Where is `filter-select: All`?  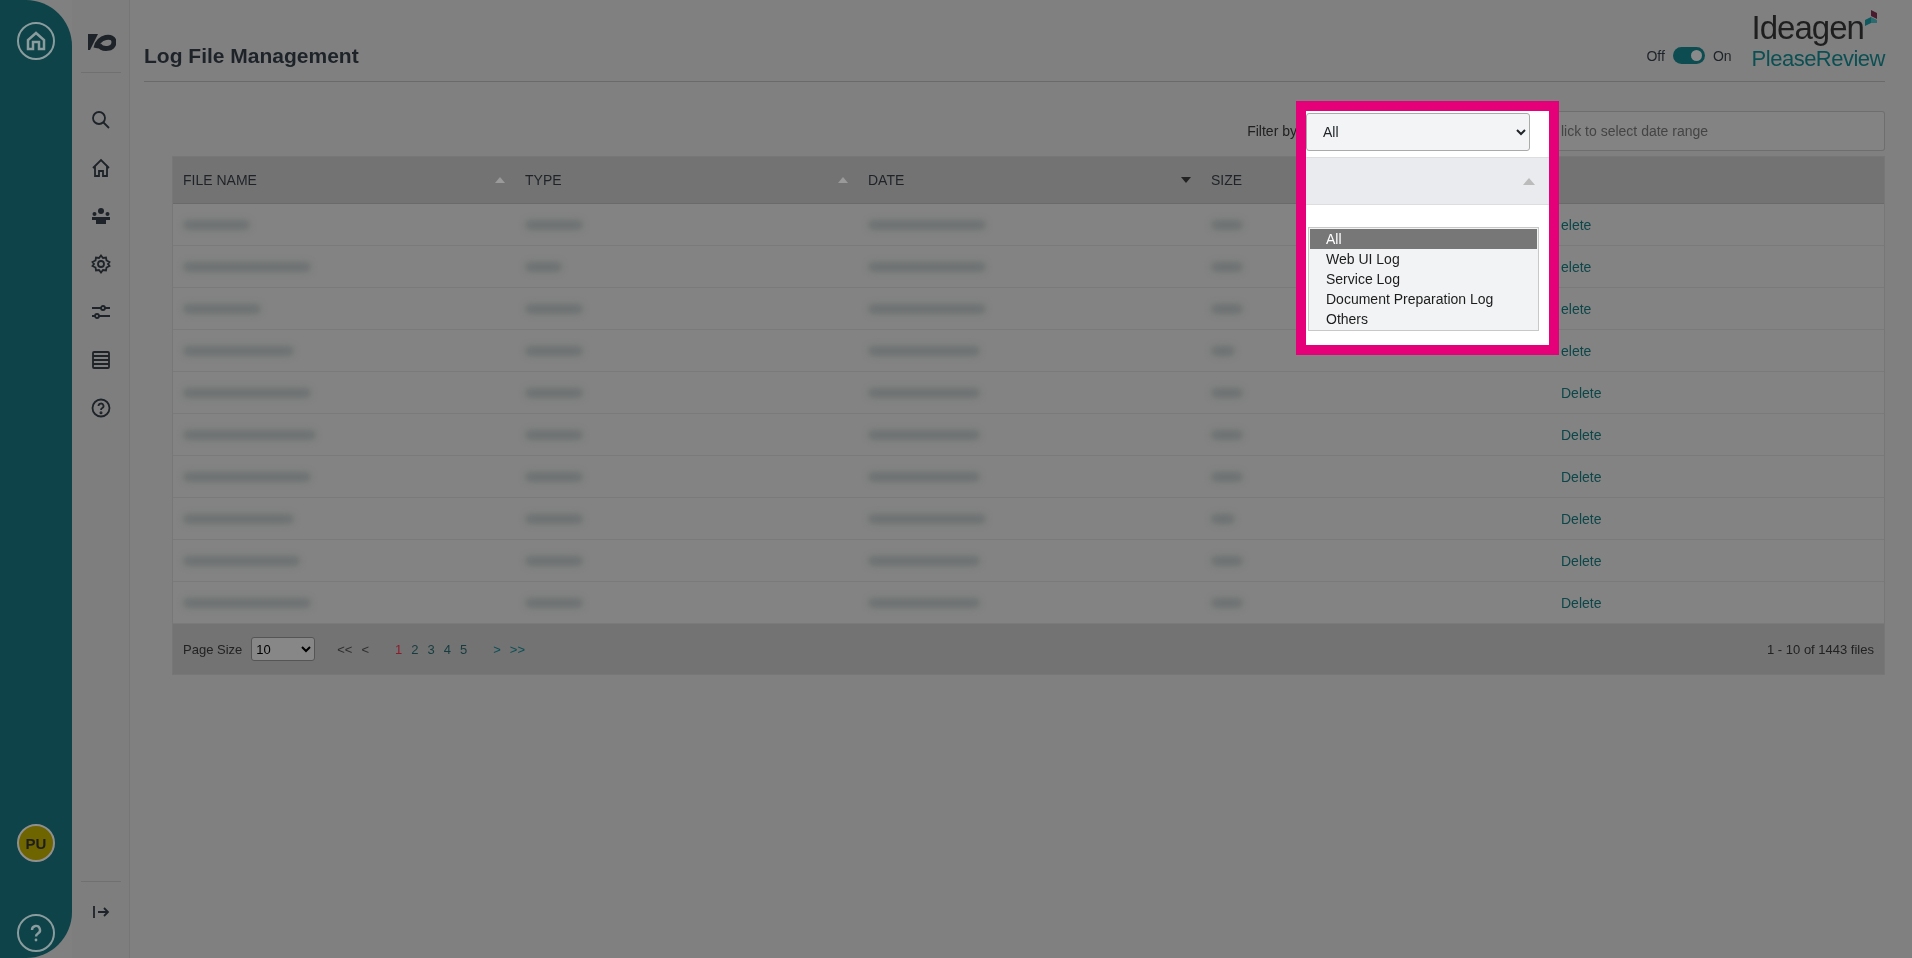 filter-select: All is located at coordinates (1418, 132).